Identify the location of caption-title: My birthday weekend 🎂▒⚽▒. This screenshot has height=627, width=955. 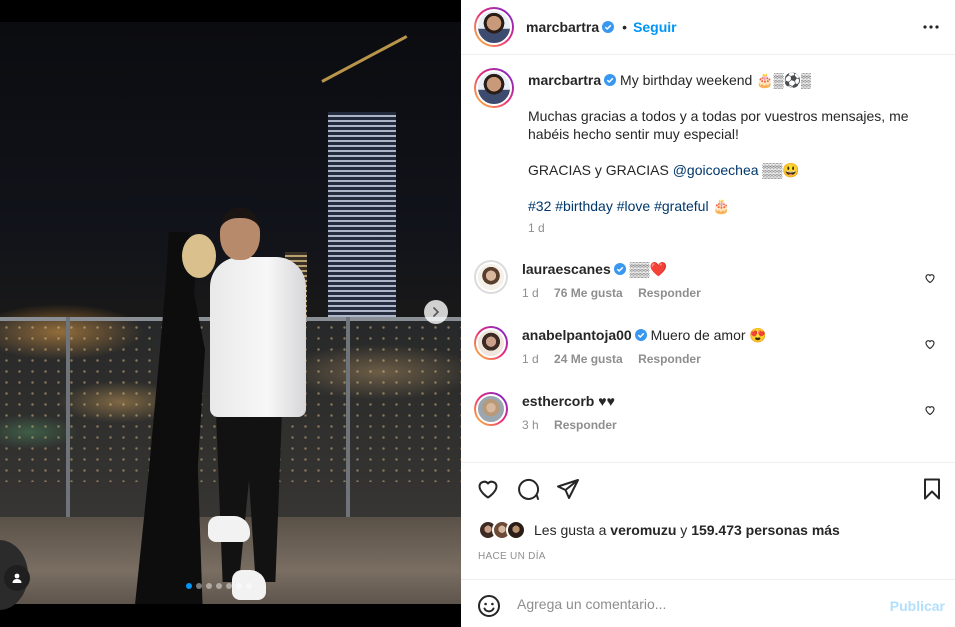
(715, 80).